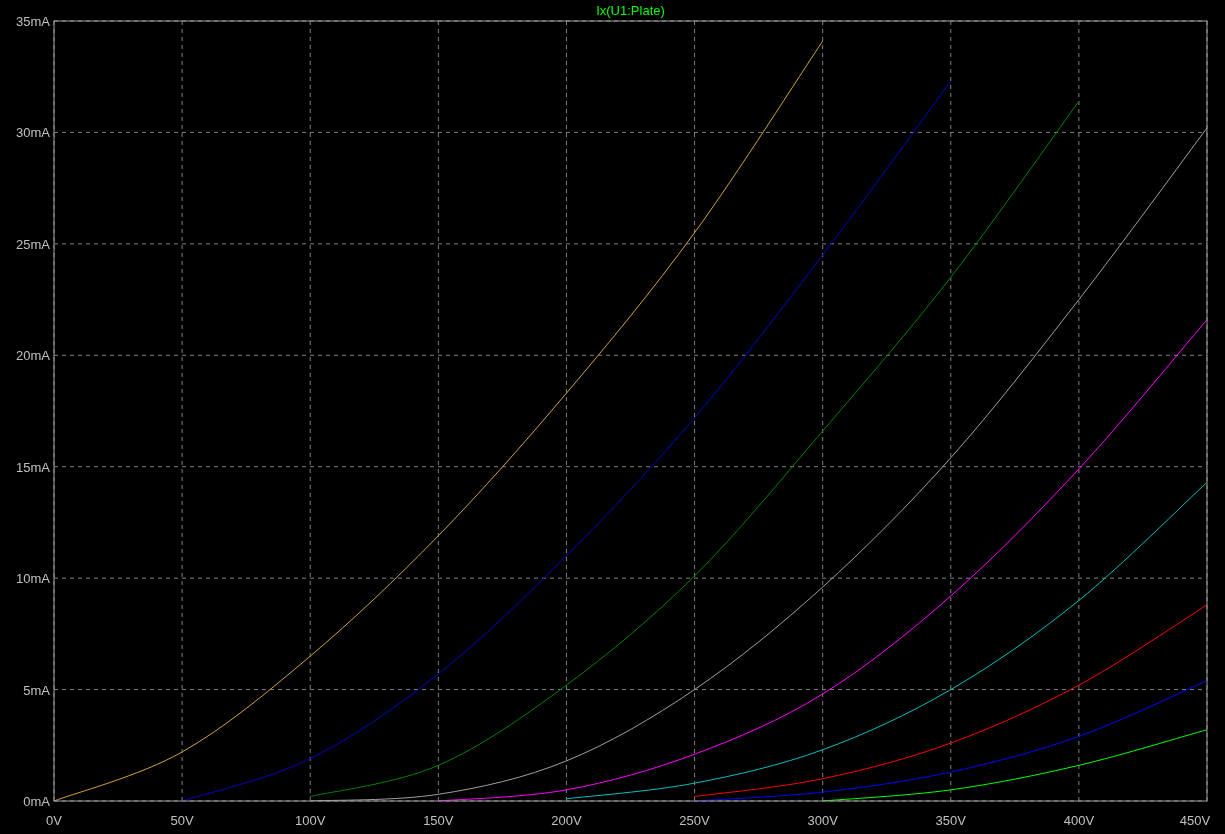 This screenshot has width=1225, height=834. I want to click on y-tick-label: 5mA, so click(36, 690).